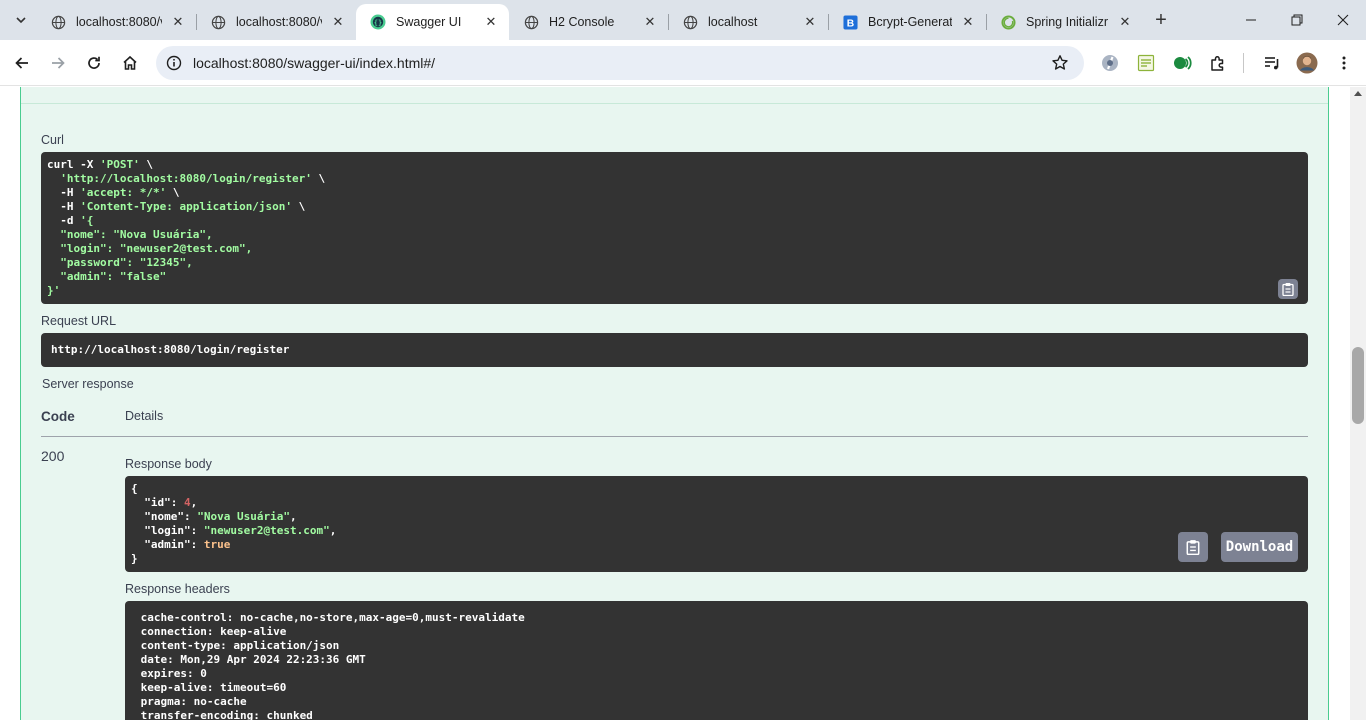  What do you see at coordinates (194, 701) in the screenshot?
I see `header-line: pragma: no-cache` at bounding box center [194, 701].